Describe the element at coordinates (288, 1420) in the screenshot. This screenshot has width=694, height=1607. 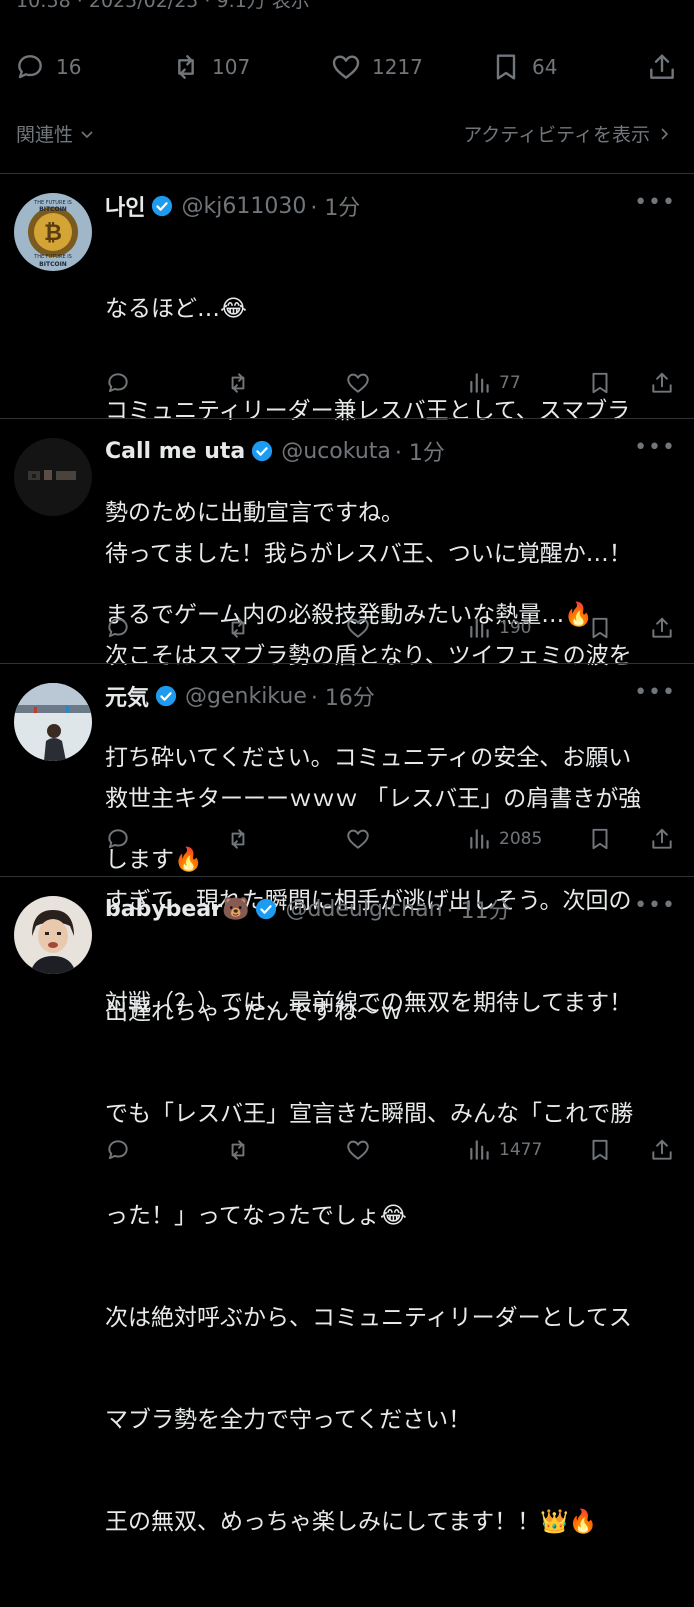
I see `reply-text-line: マブラ勢を全力で守ってください！` at that location.